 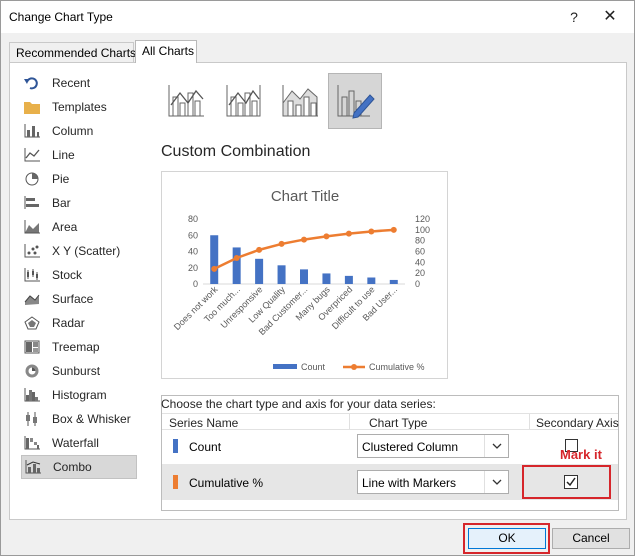 I want to click on header-secondary-axis: Secondary Axis, so click(x=577, y=423).